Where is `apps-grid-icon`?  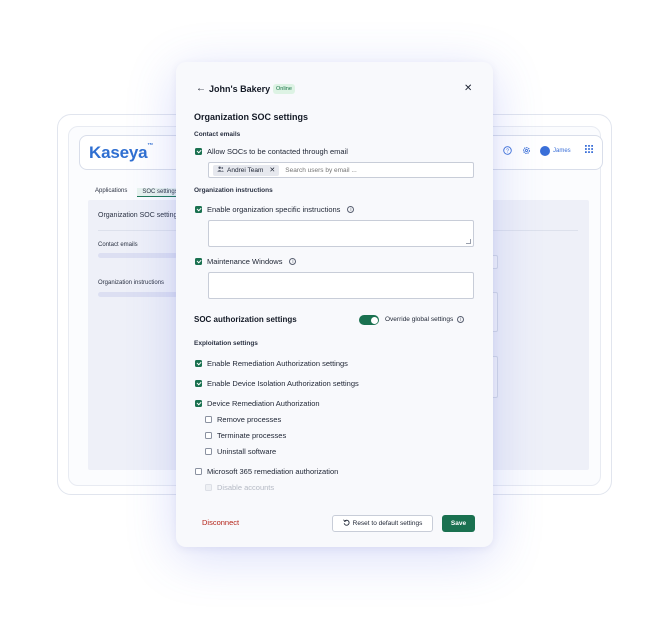 apps-grid-icon is located at coordinates (588, 150).